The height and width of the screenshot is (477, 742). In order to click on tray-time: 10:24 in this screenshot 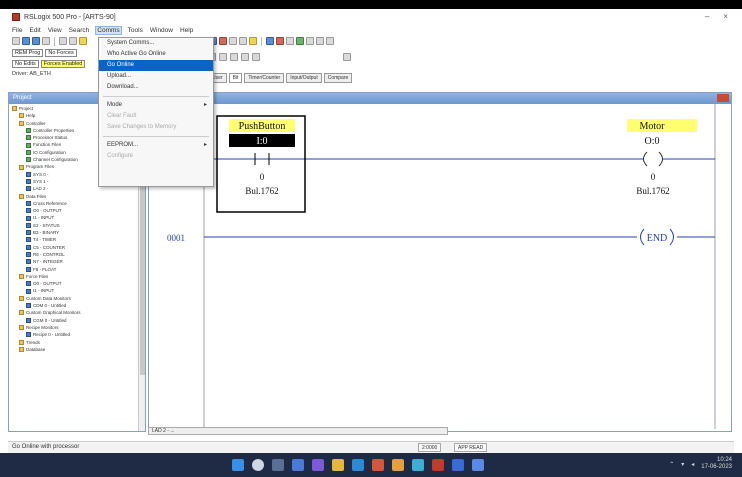, I will do `click(724, 460)`.